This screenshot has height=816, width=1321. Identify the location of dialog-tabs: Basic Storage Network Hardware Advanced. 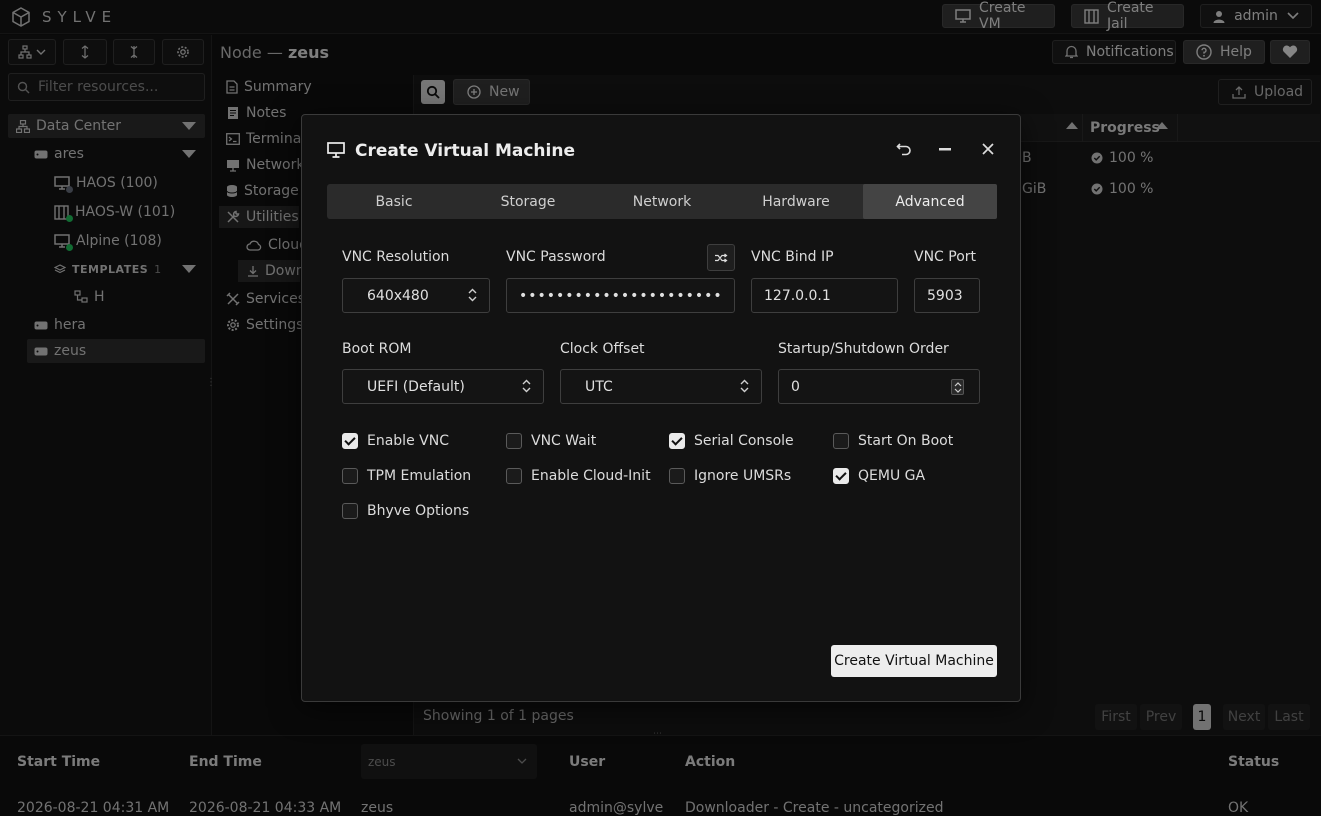
(662, 201).